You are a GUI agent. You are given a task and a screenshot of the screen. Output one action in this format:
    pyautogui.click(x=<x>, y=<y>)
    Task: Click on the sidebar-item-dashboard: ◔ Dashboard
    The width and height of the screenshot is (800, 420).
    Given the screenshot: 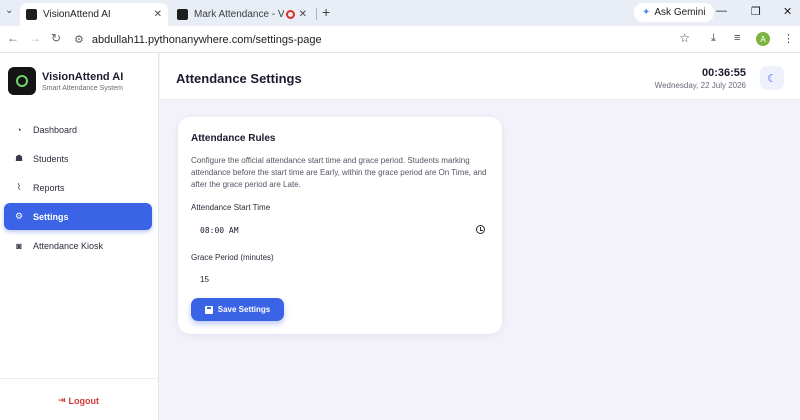 What is the action you would take?
    pyautogui.click(x=78, y=129)
    